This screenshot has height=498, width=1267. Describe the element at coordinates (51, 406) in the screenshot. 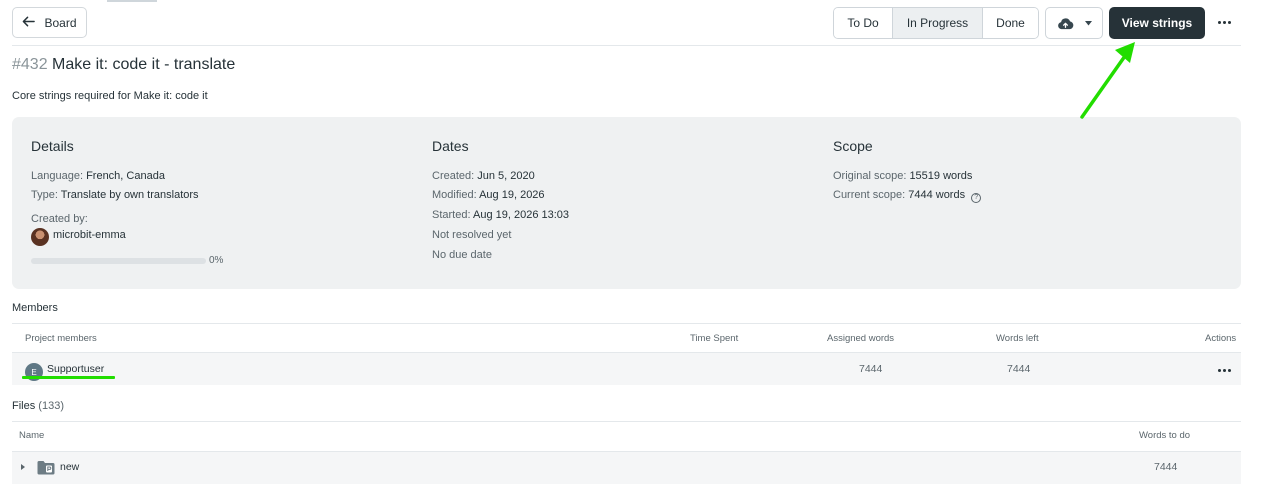

I see `files-count: (133)` at that location.